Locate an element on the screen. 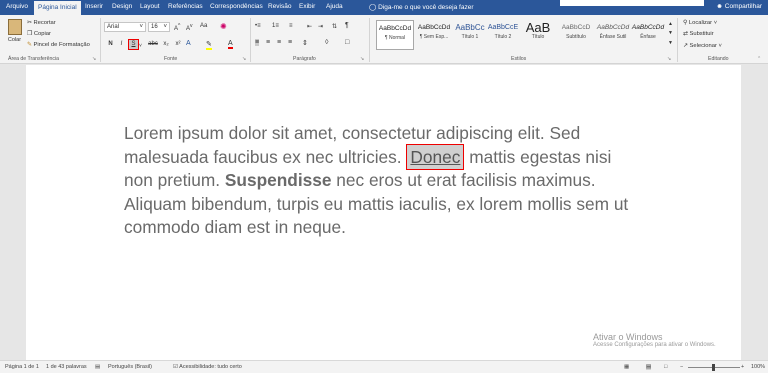 The image size is (768, 373). show-marks-button: ¶ is located at coordinates (347, 25).